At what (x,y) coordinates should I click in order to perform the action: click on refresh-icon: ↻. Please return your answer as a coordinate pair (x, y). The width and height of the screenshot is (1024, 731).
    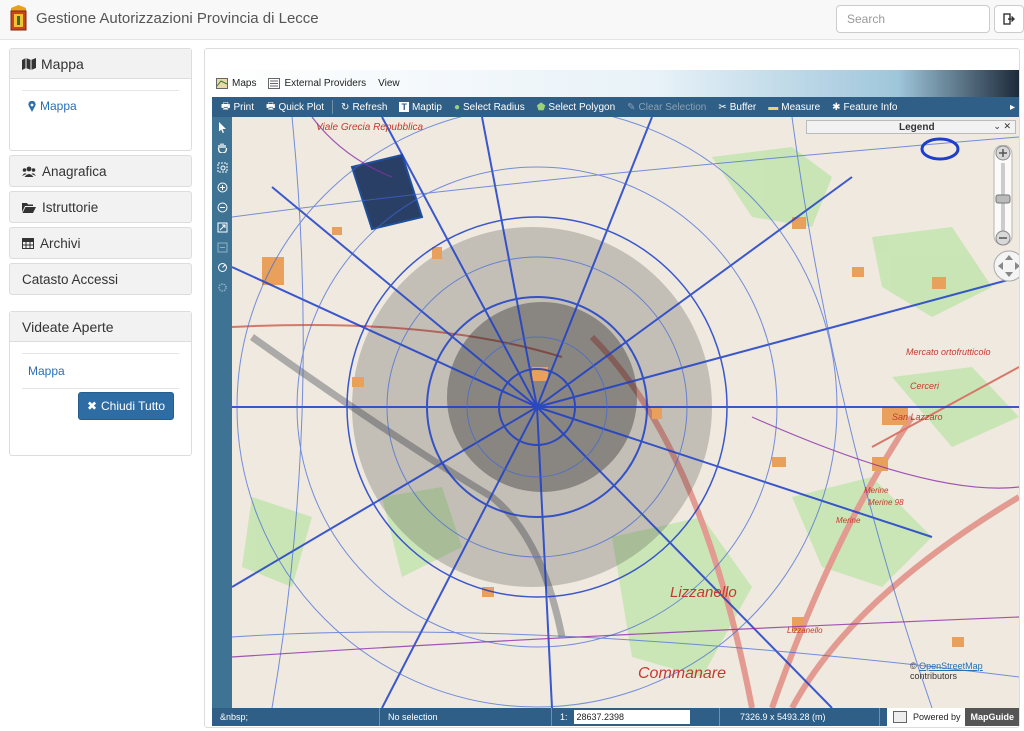
    Looking at the image, I should click on (345, 107).